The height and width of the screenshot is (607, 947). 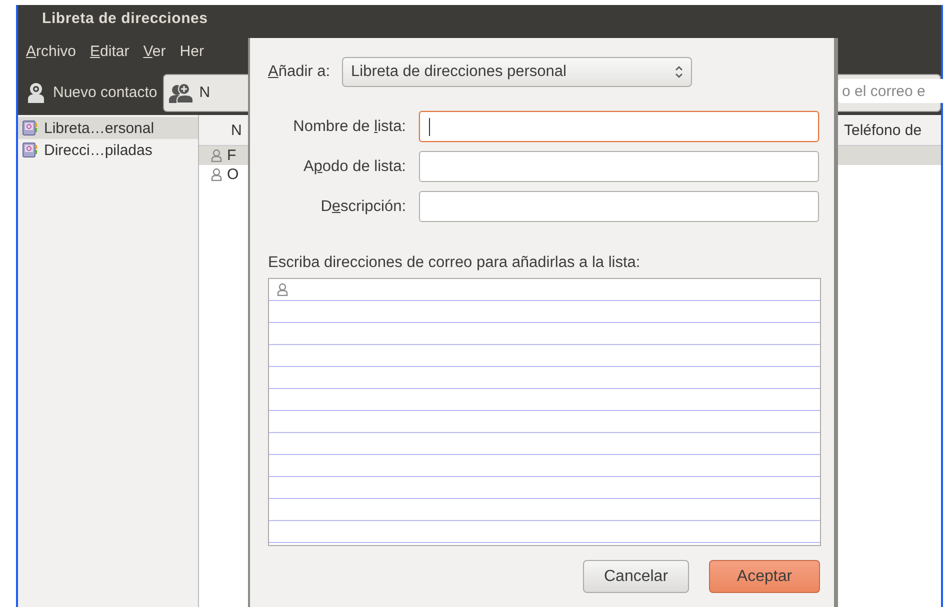 What do you see at coordinates (455, 263) in the screenshot?
I see `address-list-label: Escriba direcciones de correo para añadirlas a la lista:` at bounding box center [455, 263].